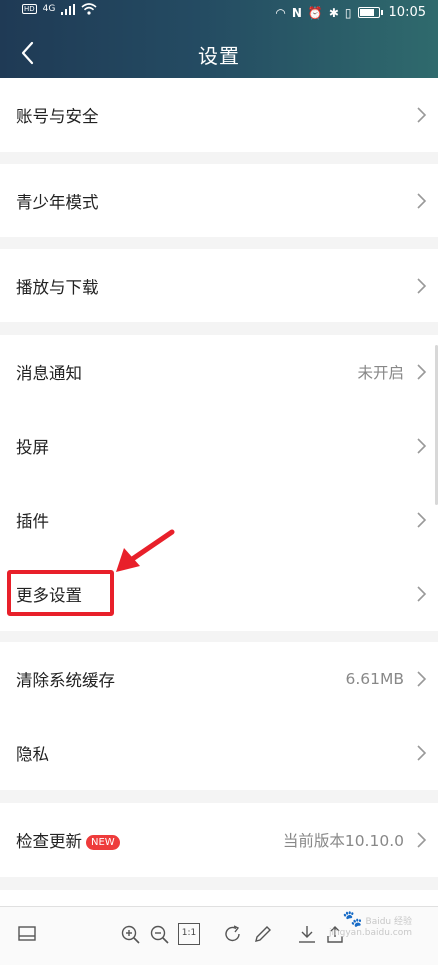 The width and height of the screenshot is (438, 965). I want to click on zoom-in-icon, so click(130, 934).